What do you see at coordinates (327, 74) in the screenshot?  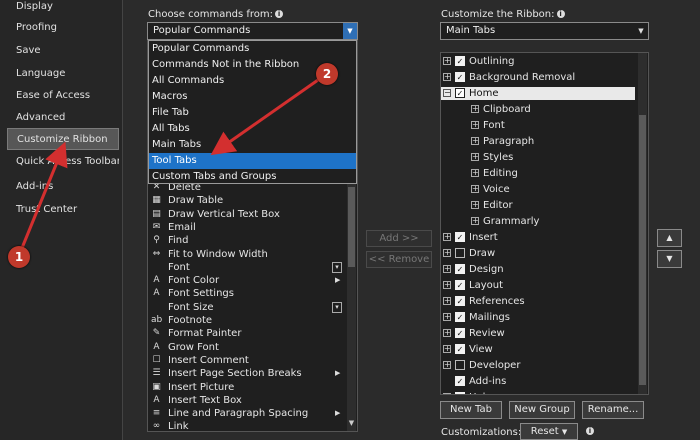 I see `annotation-badge-2: 2` at bounding box center [327, 74].